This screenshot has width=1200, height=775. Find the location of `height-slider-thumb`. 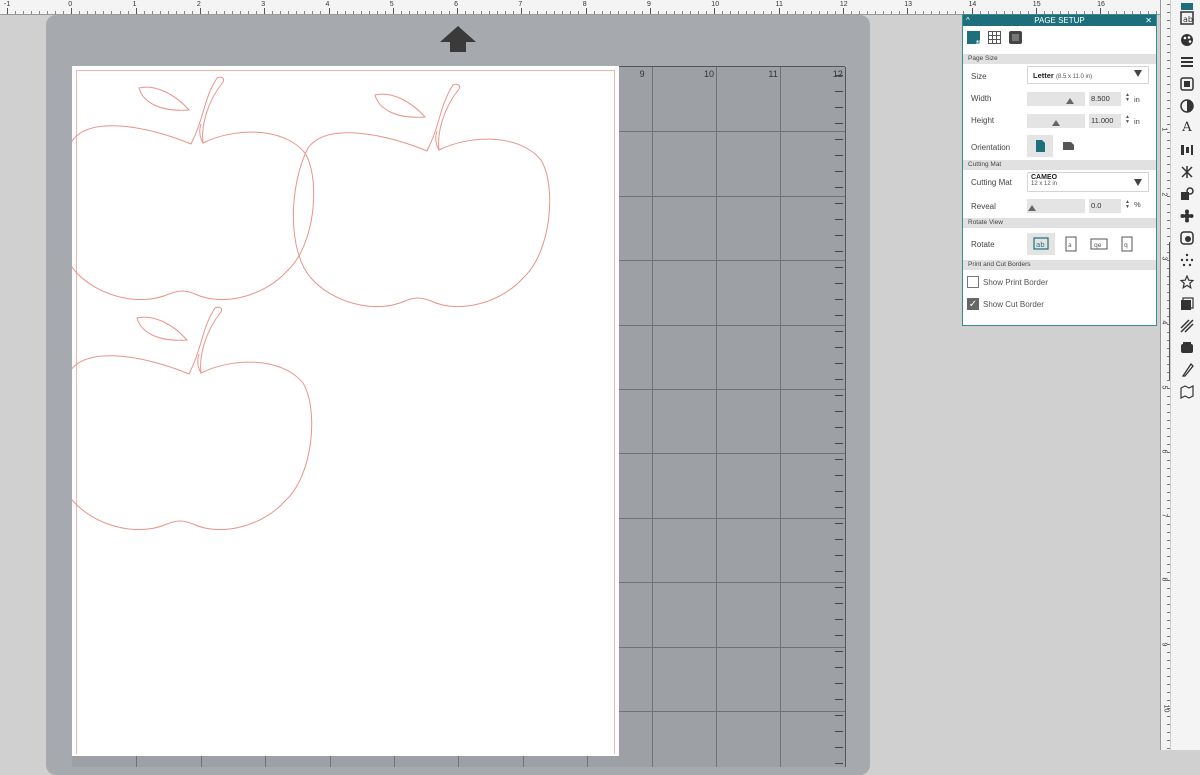

height-slider-thumb is located at coordinates (1056, 123).